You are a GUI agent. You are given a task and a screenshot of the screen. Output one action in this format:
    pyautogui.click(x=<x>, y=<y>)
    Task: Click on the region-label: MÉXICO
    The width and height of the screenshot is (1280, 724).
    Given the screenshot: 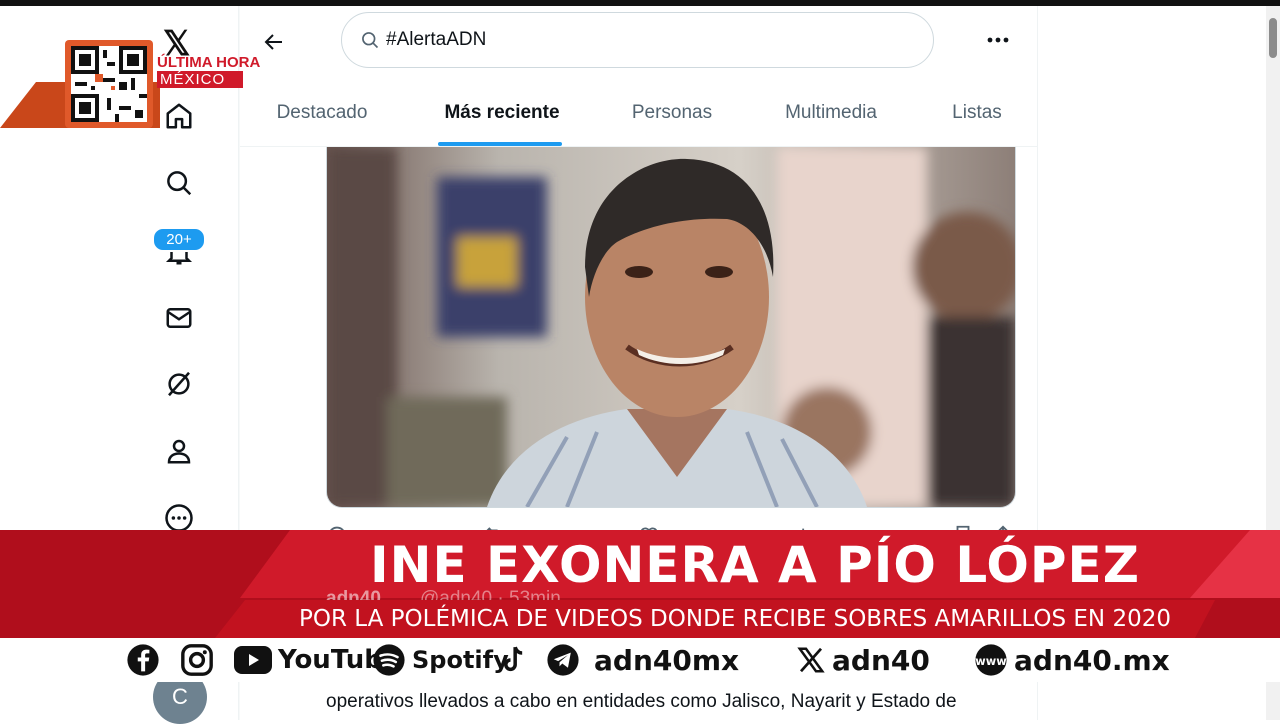 What is the action you would take?
    pyautogui.click(x=193, y=79)
    